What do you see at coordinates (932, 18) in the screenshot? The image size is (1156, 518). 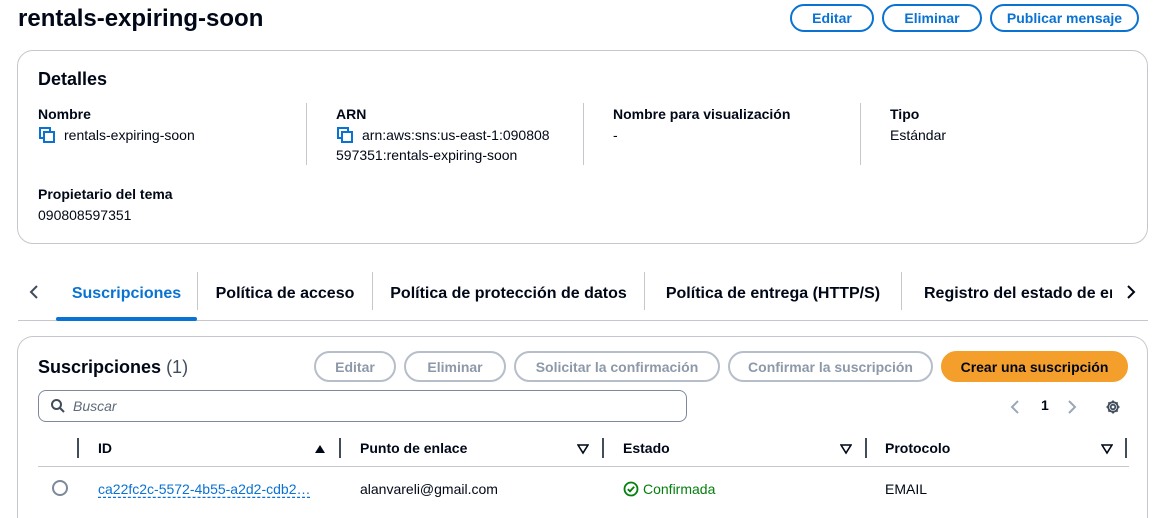 I see `delete-topic-button: Eliminar` at bounding box center [932, 18].